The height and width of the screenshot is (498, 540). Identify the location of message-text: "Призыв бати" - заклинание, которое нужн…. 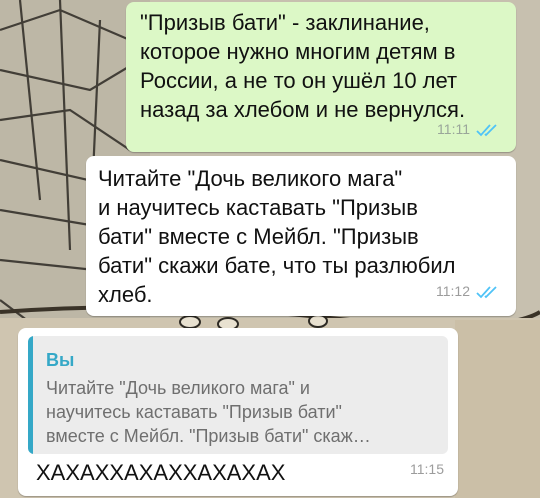
(303, 66).